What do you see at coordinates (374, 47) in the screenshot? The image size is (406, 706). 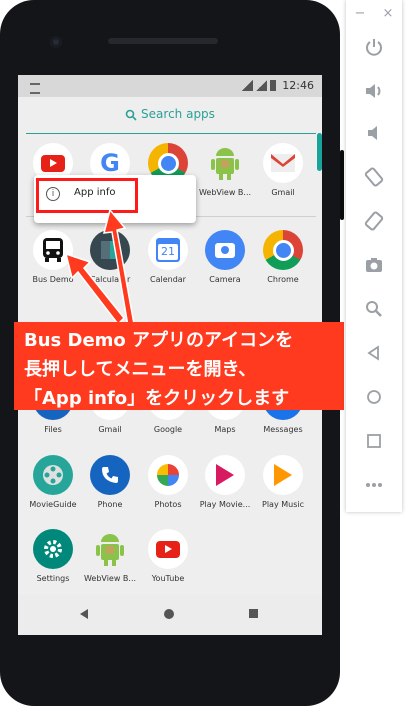 I see `power-icon` at bounding box center [374, 47].